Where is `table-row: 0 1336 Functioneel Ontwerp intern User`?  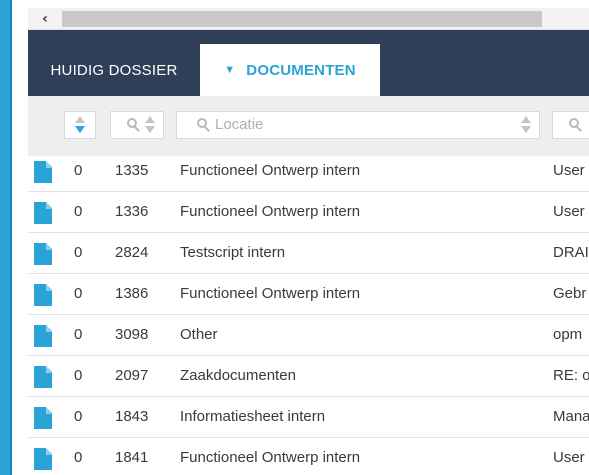
table-row: 0 1336 Functioneel Ontwerp intern User is located at coordinates (308, 212).